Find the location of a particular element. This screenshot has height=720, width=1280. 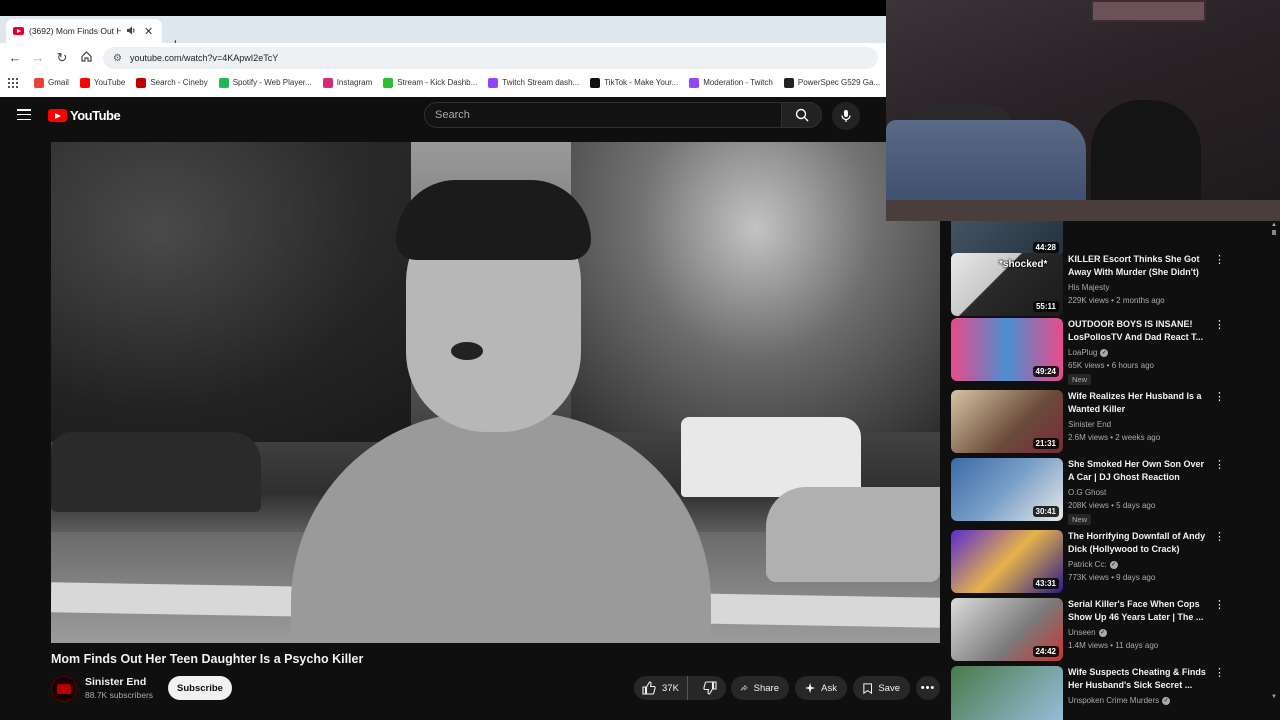

share-label: Share is located at coordinates (766, 688).